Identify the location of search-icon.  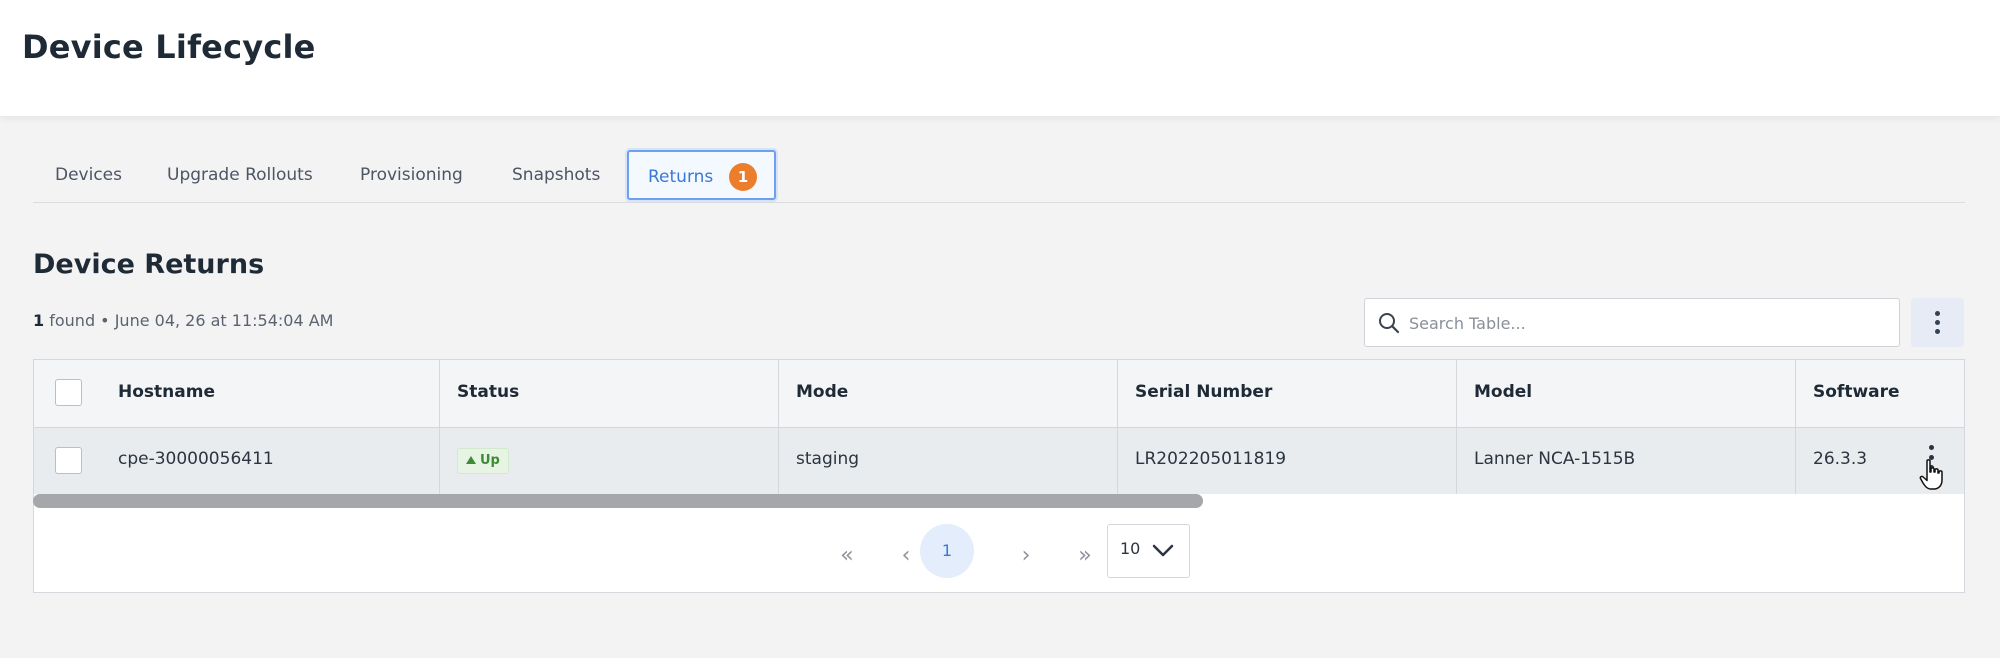
(1389, 323).